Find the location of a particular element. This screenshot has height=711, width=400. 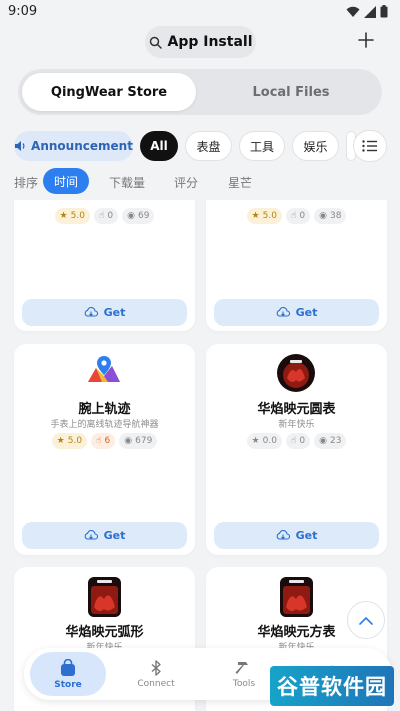

sort-option-stars: 星芒 is located at coordinates (240, 182).